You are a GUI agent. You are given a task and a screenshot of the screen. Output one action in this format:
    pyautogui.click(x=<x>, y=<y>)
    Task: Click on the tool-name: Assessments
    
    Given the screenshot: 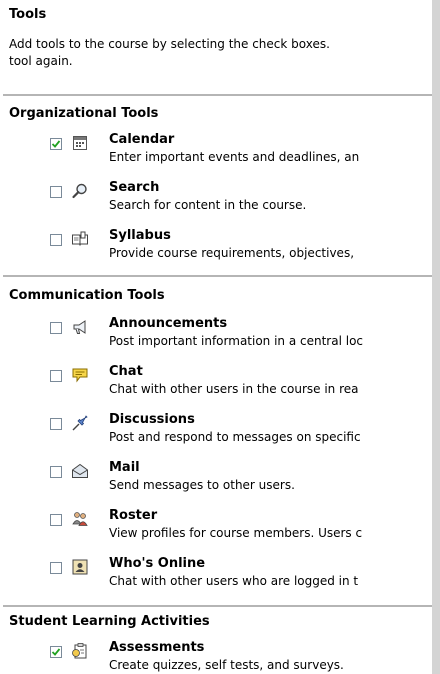 What is the action you would take?
    pyautogui.click(x=157, y=647)
    